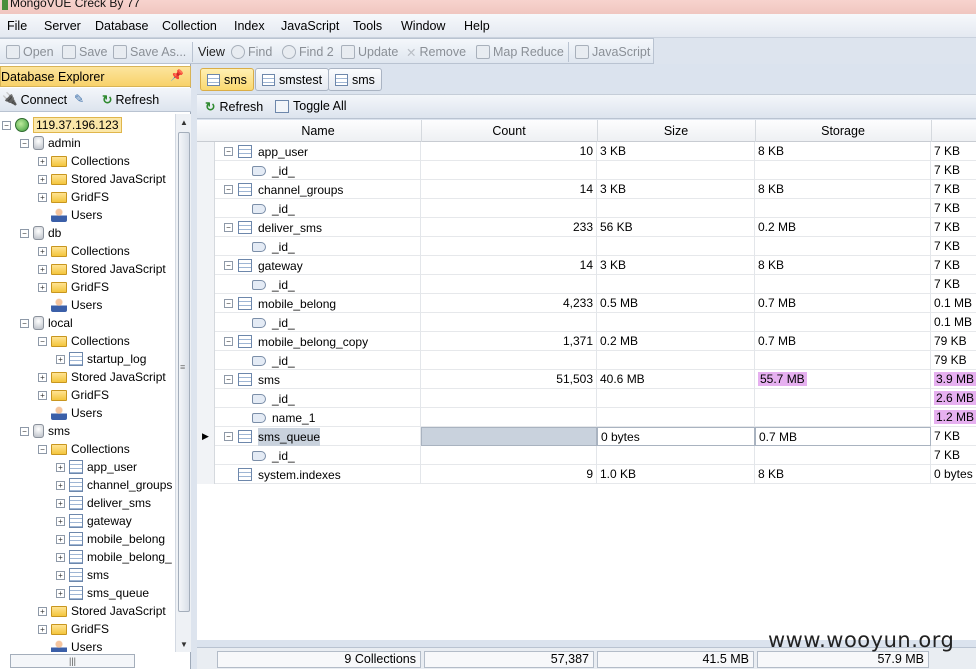  What do you see at coordinates (114, 485) in the screenshot?
I see `tree-collection-item: + channel_groups` at bounding box center [114, 485].